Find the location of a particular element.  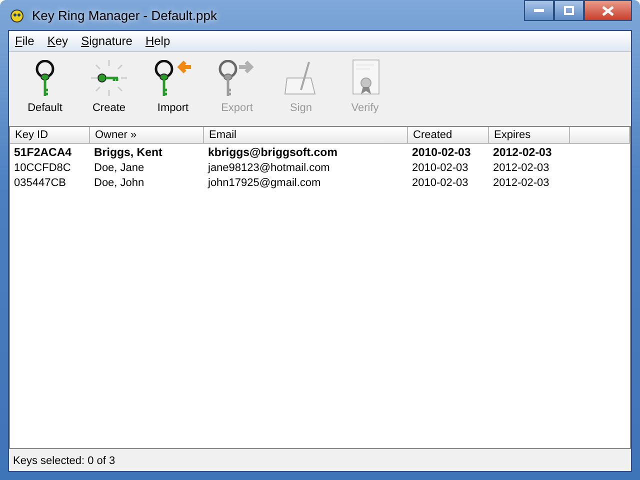

table-cell-text: jane98123@hotmail.com is located at coordinates (268, 169).